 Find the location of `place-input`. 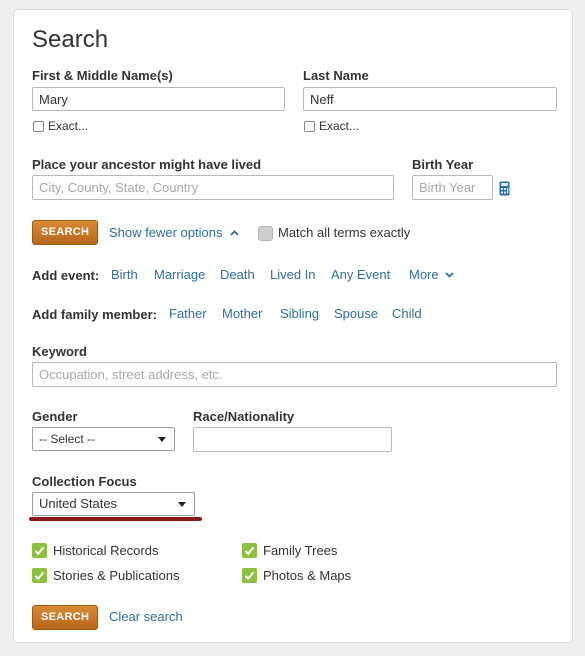

place-input is located at coordinates (213, 187).